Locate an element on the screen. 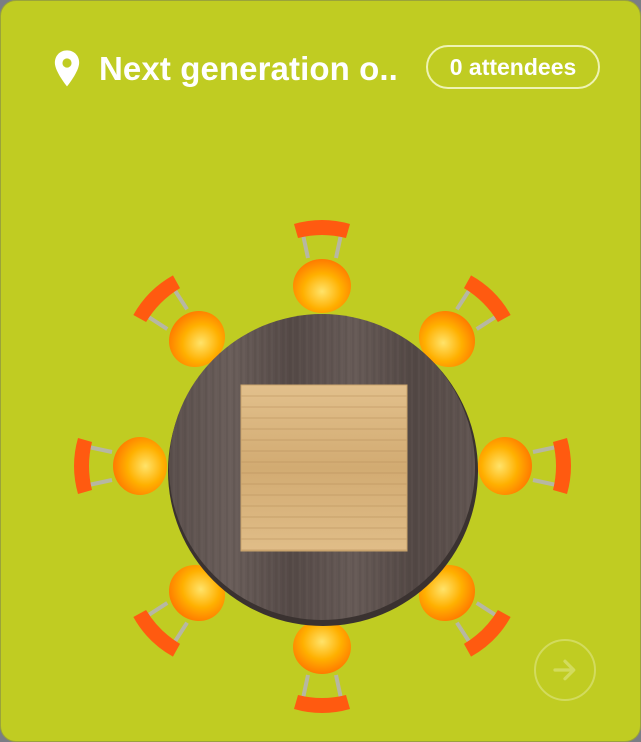 The image size is (641, 742). arrow-right-icon is located at coordinates (564, 670).